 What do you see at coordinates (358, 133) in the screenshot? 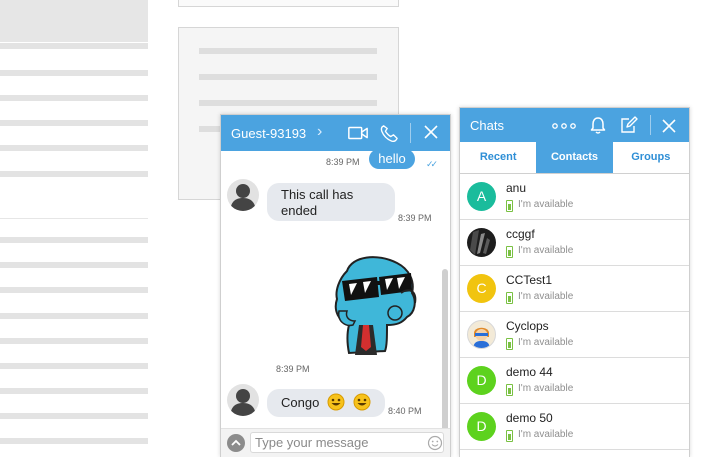
I see `video-call-icon` at bounding box center [358, 133].